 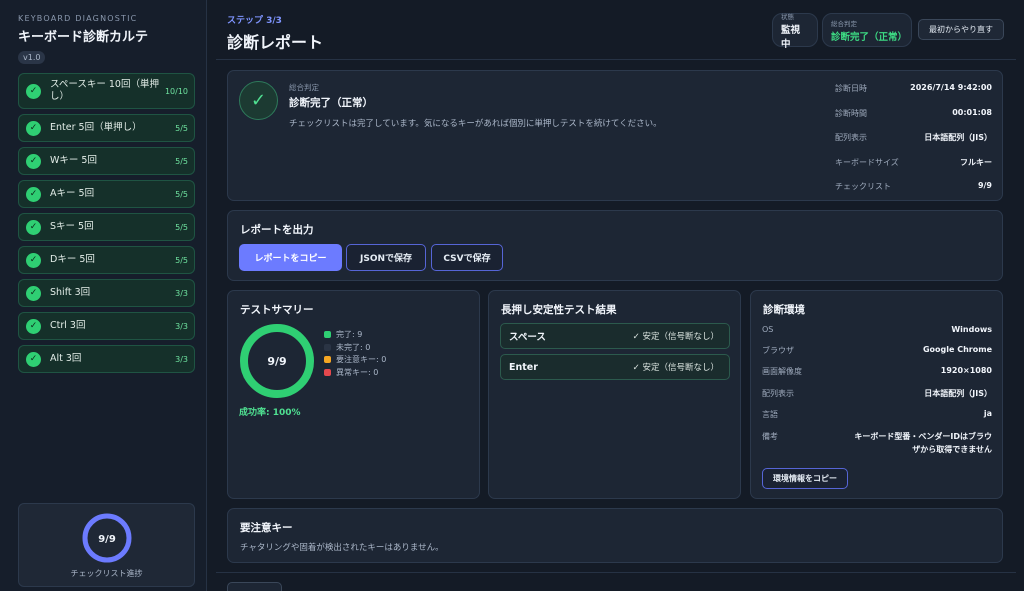 I want to click on meta-key: キーボードサイズ, so click(x=867, y=162).